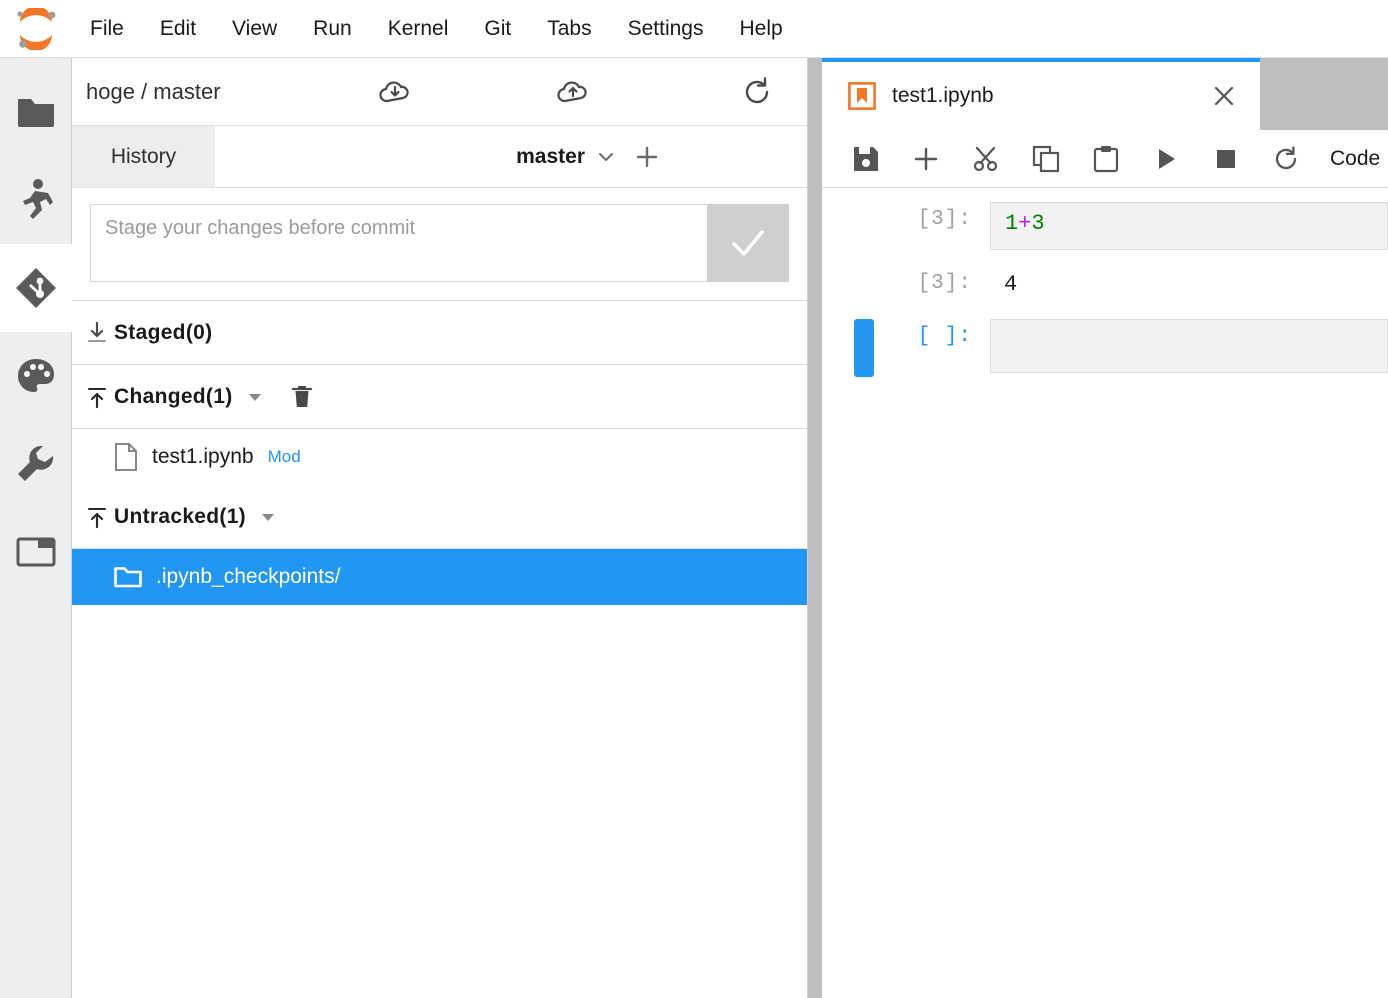  I want to click on panel-splitter, so click(815, 528).